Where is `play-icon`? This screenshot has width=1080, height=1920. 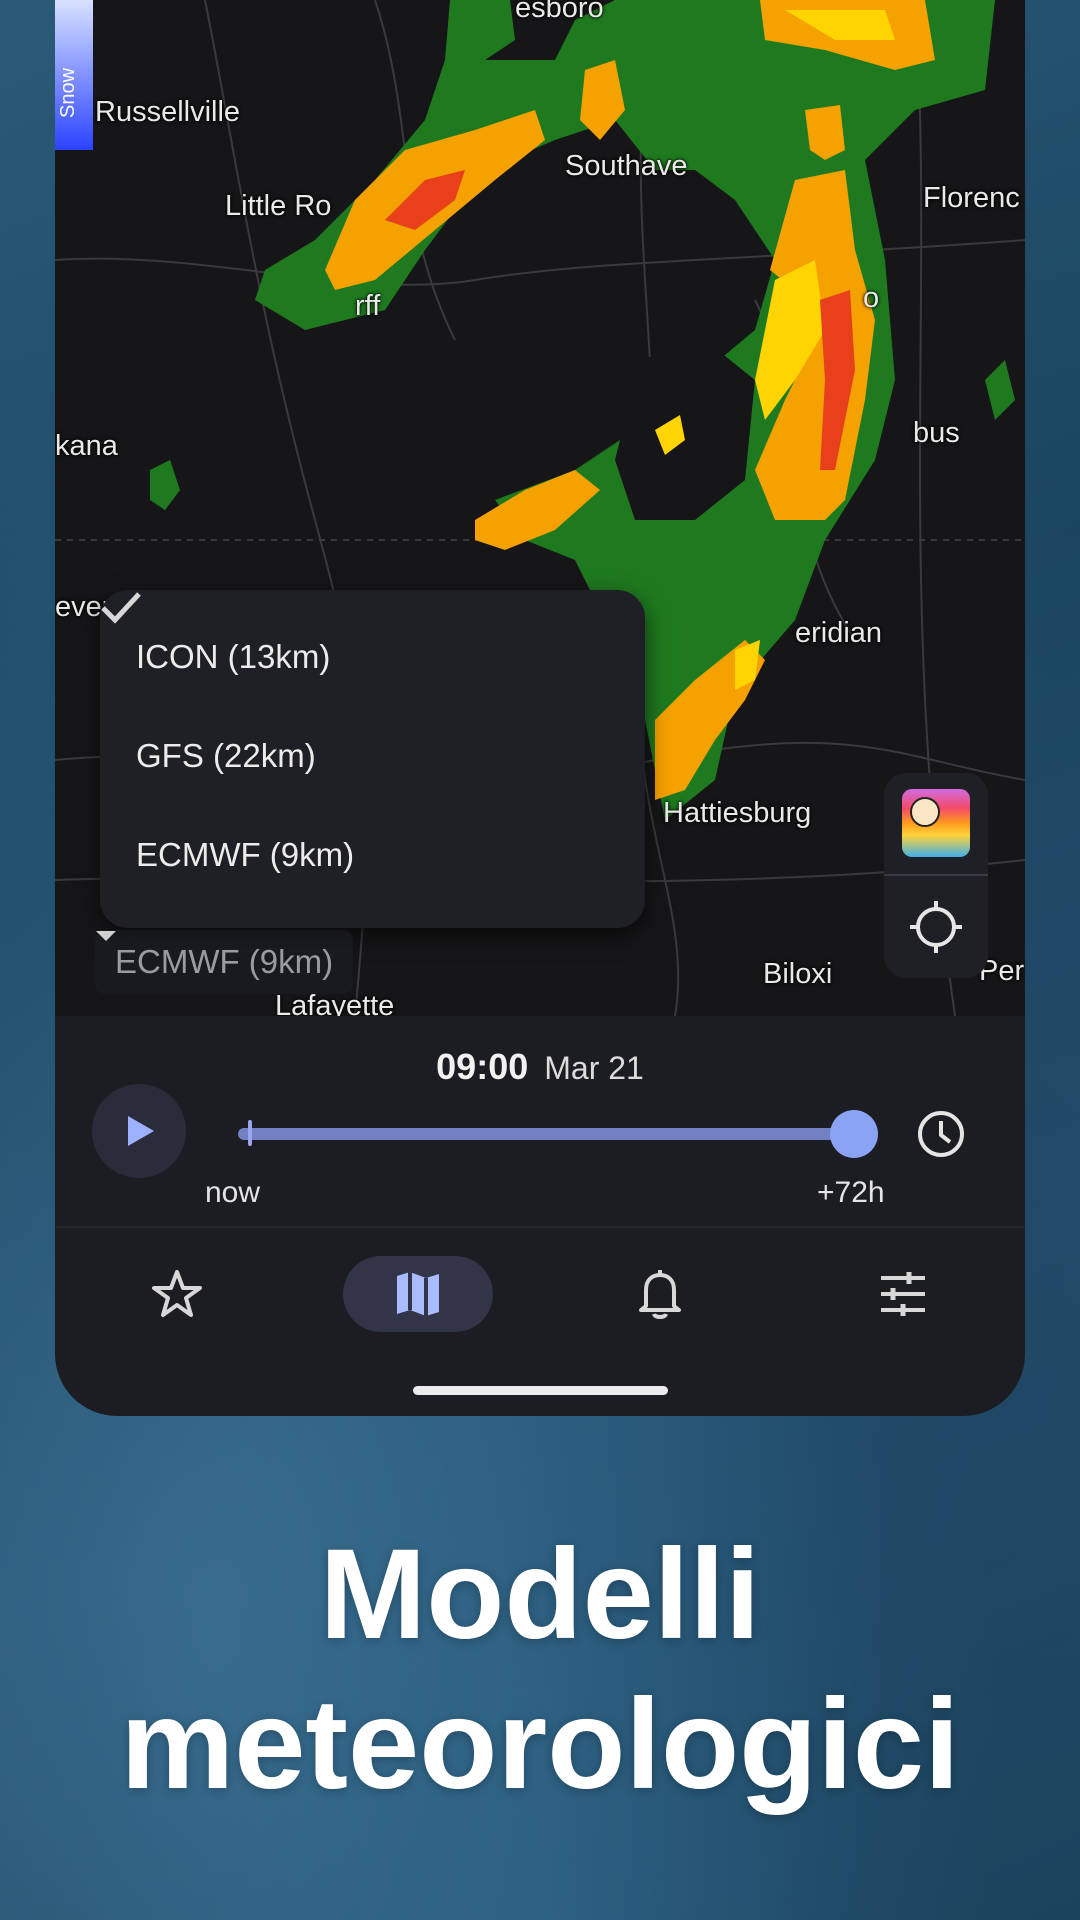 play-icon is located at coordinates (141, 1131).